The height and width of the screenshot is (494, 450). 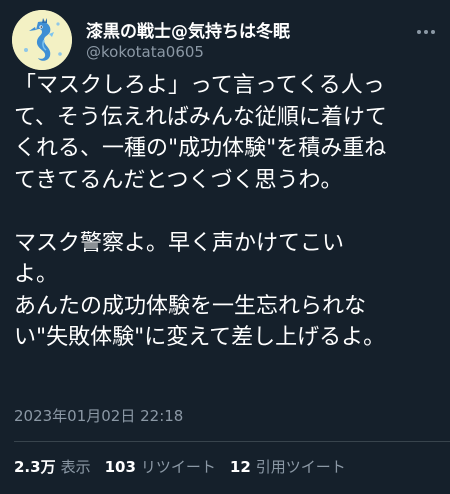 What do you see at coordinates (190, 306) in the screenshot?
I see `tweet-line: あんたの成功体験を一生忘れられな` at bounding box center [190, 306].